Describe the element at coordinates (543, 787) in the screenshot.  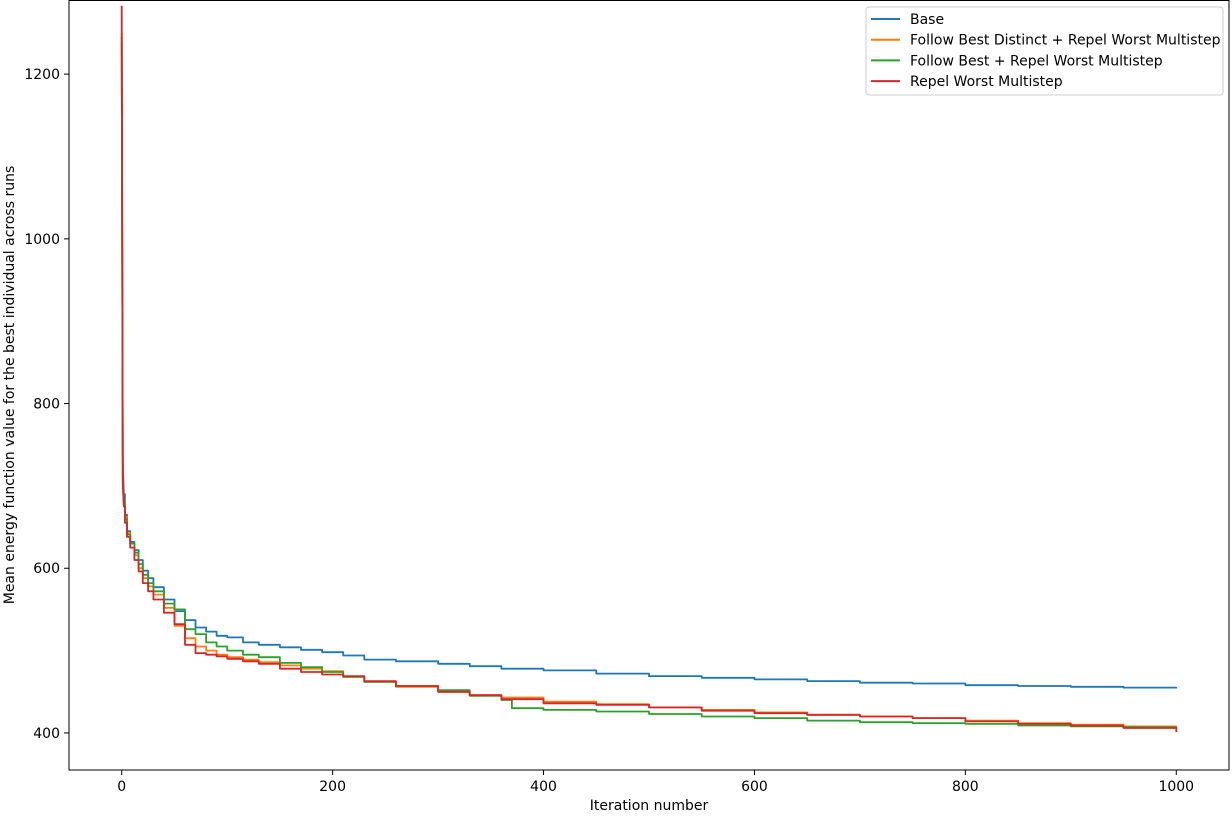
I see `x-tick-label: 400` at that location.